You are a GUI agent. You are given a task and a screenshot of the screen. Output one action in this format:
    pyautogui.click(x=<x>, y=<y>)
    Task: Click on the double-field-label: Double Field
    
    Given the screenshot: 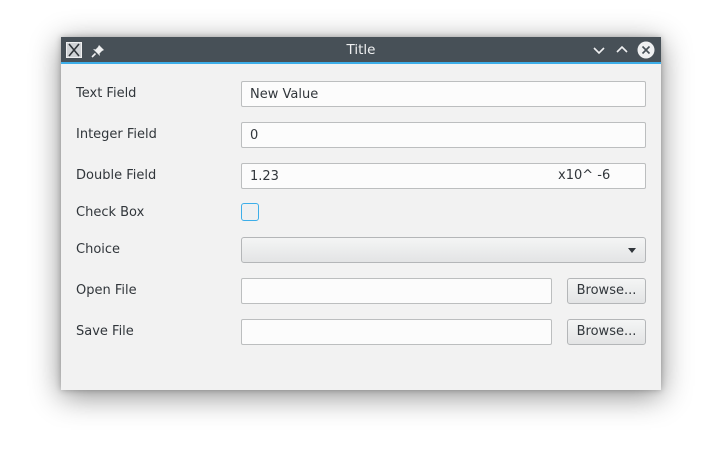 What is the action you would take?
    pyautogui.click(x=116, y=175)
    